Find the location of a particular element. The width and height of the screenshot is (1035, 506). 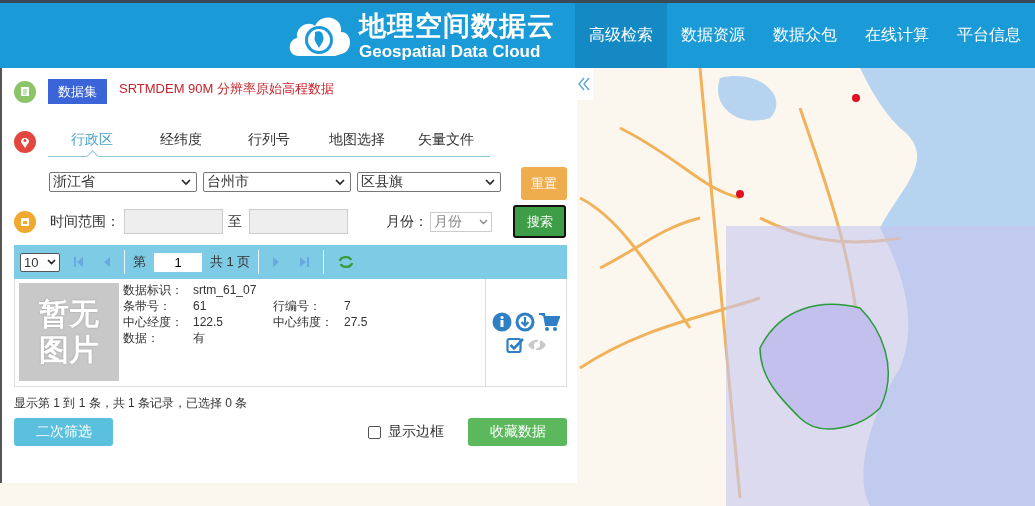

nav-link: 数据众包 is located at coordinates (805, 35).